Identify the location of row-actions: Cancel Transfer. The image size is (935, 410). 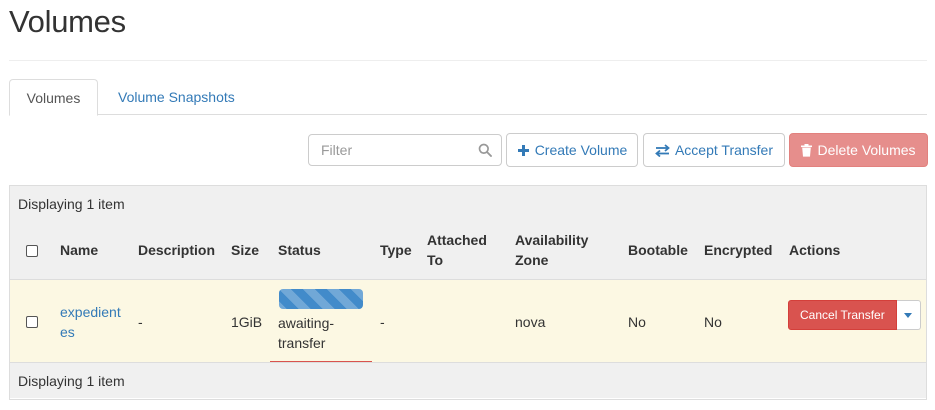
(854, 315).